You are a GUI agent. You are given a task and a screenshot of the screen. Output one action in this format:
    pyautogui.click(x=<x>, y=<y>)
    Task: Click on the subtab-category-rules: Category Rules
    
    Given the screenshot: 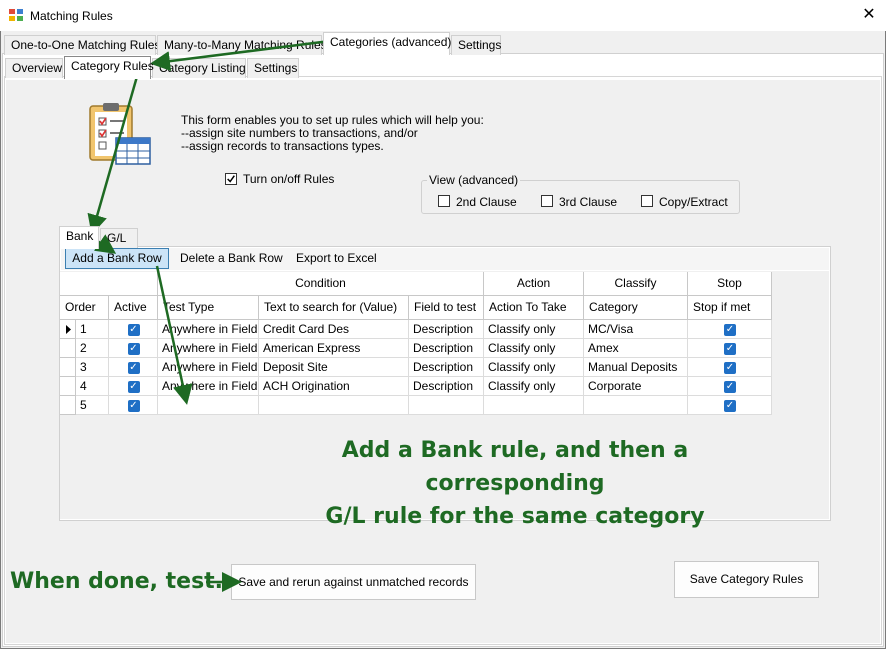 What is the action you would take?
    pyautogui.click(x=109, y=67)
    